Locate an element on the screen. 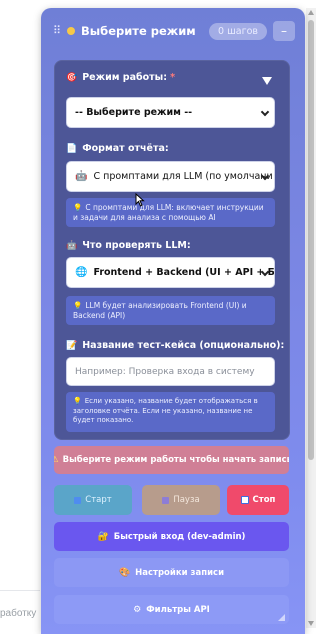 The image size is (321, 634). steps-count-badge: 0 шагов is located at coordinates (238, 31).